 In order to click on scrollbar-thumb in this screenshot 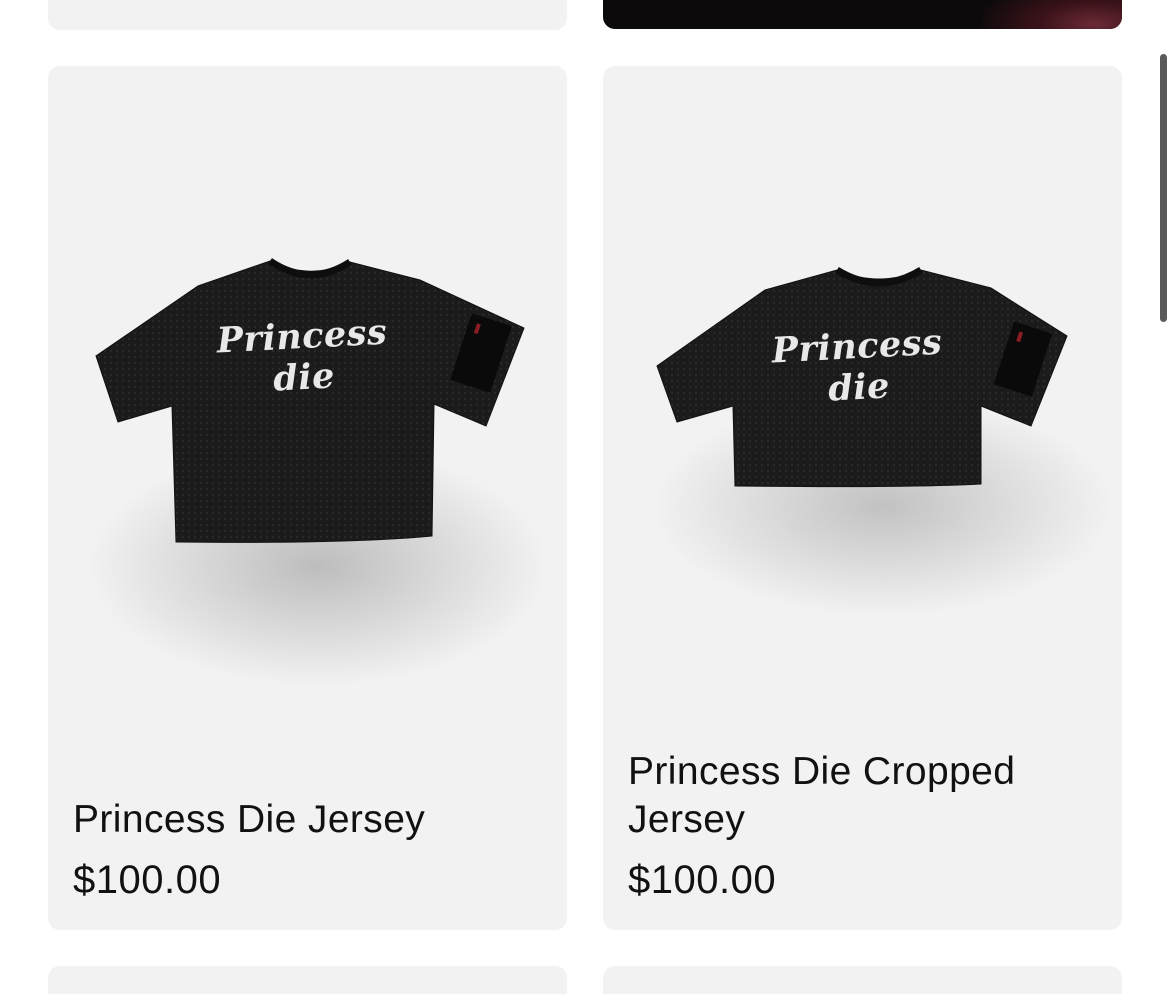, I will do `click(1163, 188)`.